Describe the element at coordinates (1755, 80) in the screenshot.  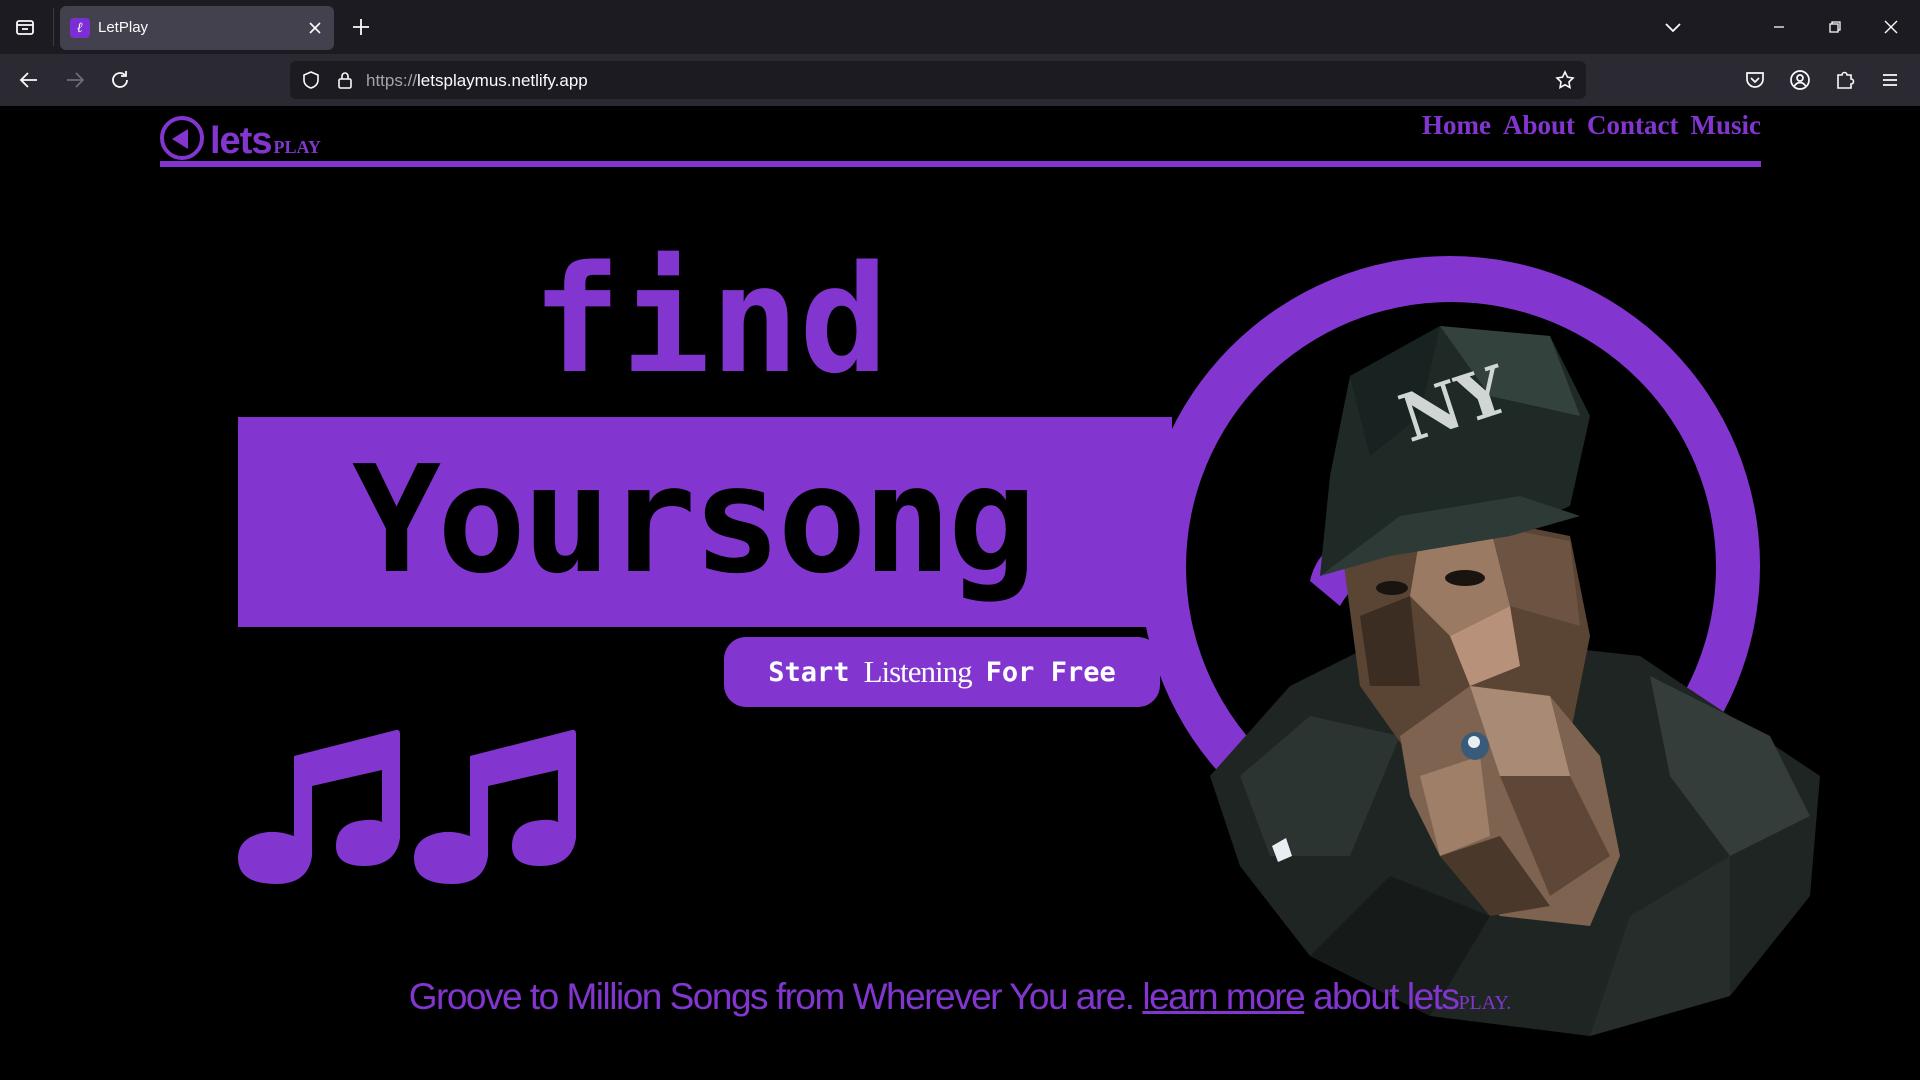
I see `pocket-icon` at that location.